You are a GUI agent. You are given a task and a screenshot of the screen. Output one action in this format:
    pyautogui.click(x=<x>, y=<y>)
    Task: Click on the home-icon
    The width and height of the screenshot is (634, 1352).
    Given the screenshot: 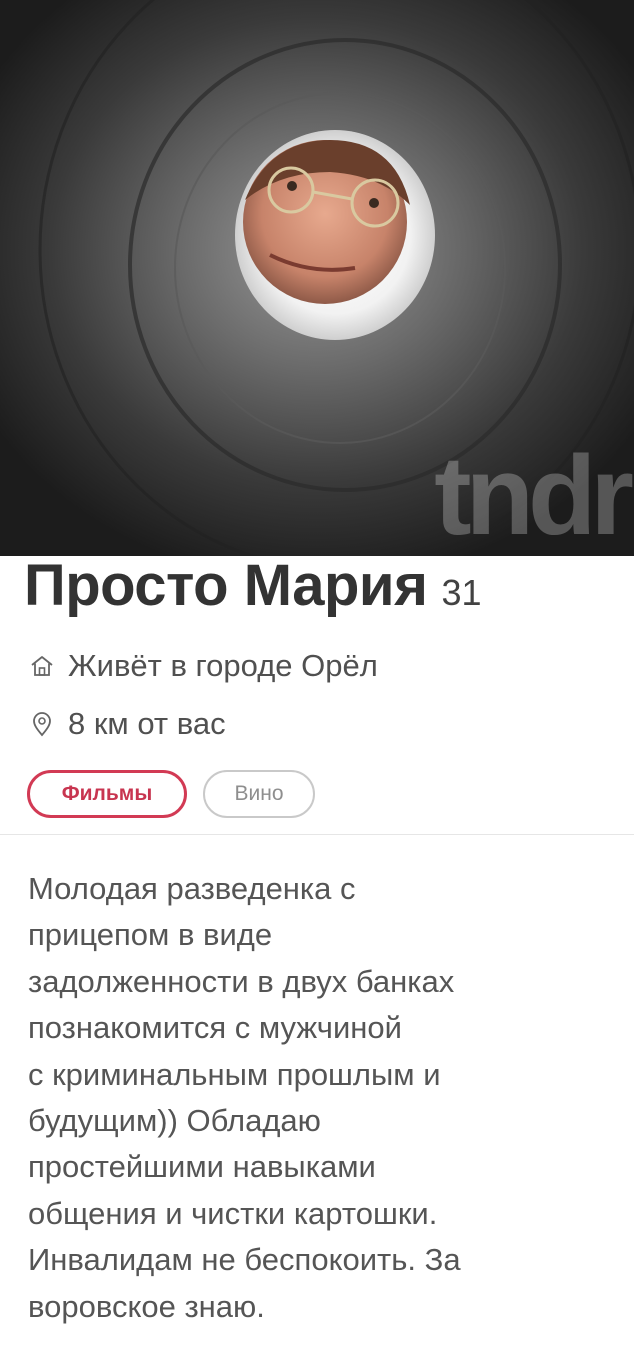 What is the action you would take?
    pyautogui.click(x=42, y=666)
    